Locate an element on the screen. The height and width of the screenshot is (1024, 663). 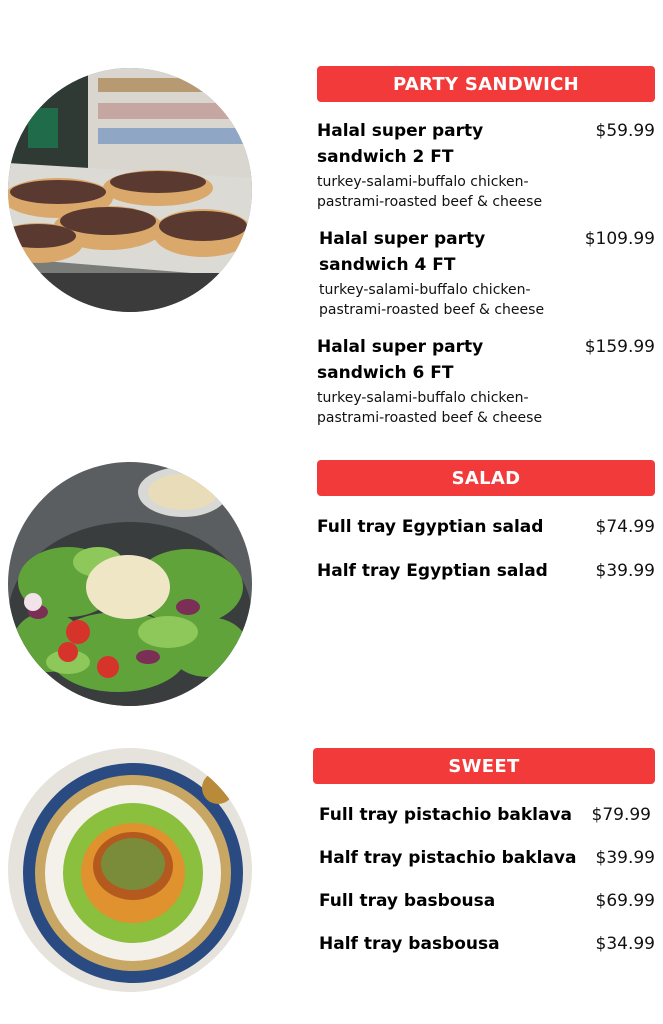
item-name: Halal super party sandwich 6 FT is located at coordinates (400, 360).